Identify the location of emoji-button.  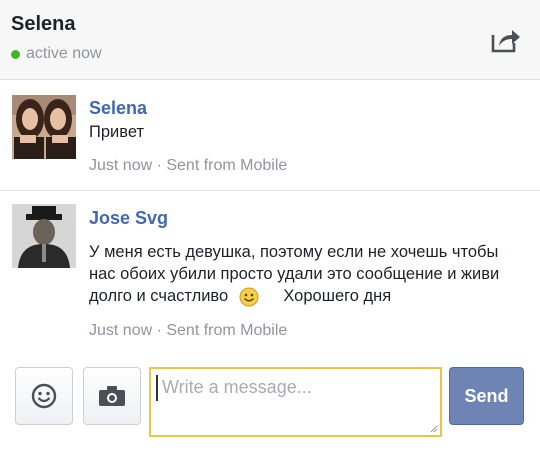
(44, 396).